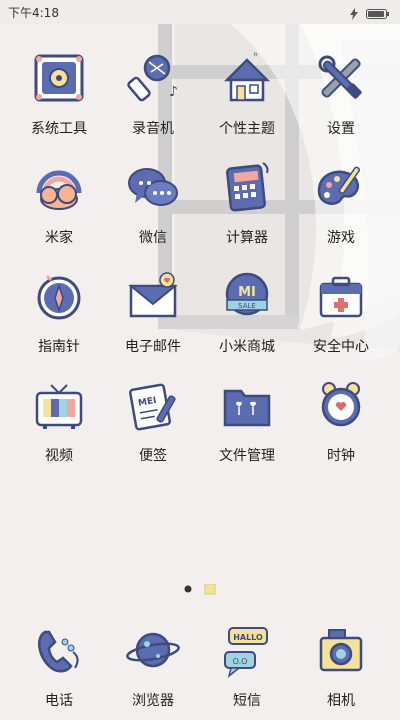 The image size is (400, 720). What do you see at coordinates (59, 129) in the screenshot?
I see `app-label: 系统工具` at bounding box center [59, 129].